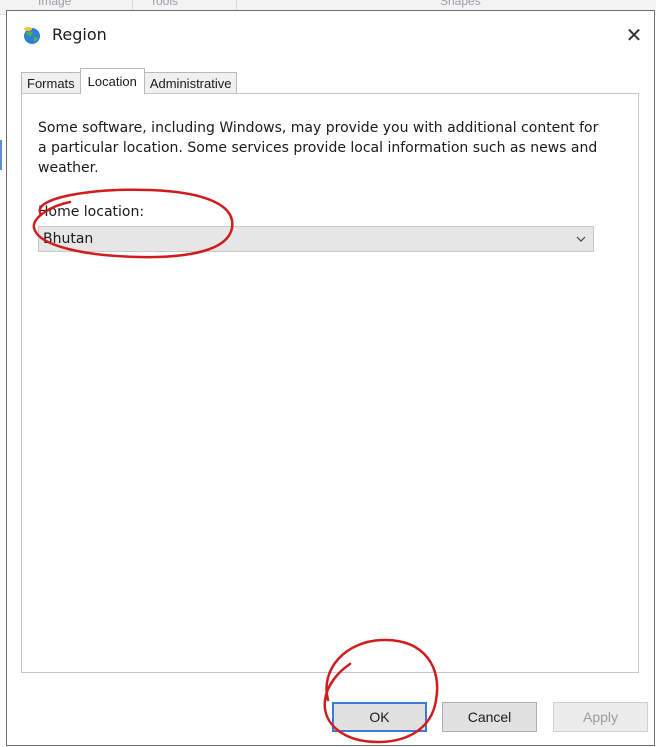 This screenshot has width=656, height=747. Describe the element at coordinates (55, 4) in the screenshot. I see `background-menu-image: Image` at that location.